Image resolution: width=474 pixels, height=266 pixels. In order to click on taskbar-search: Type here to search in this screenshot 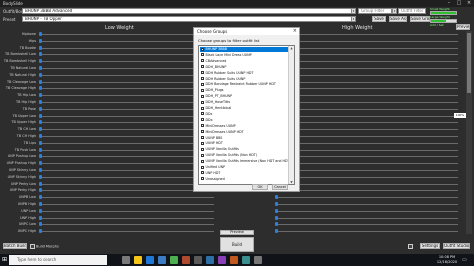, I will do `click(58, 260)`.